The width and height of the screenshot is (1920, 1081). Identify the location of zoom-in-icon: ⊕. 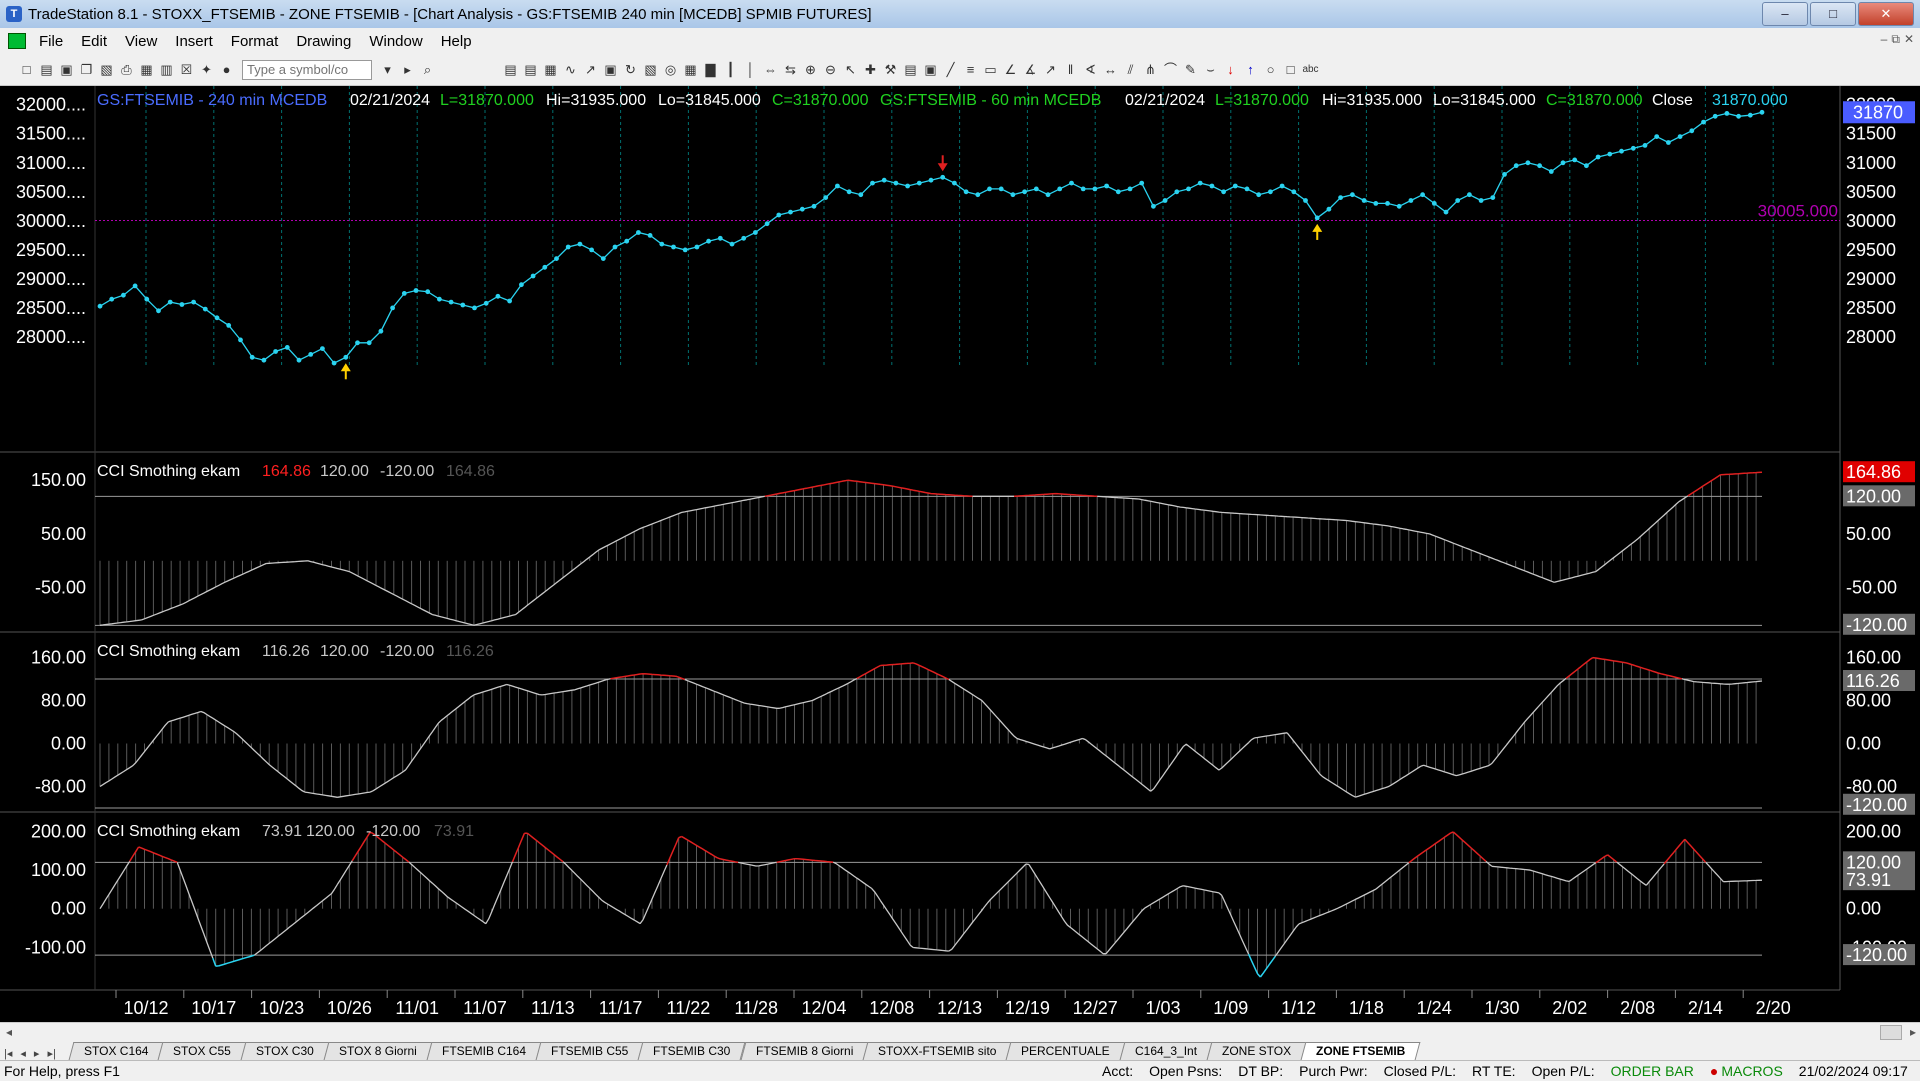
(810, 69).